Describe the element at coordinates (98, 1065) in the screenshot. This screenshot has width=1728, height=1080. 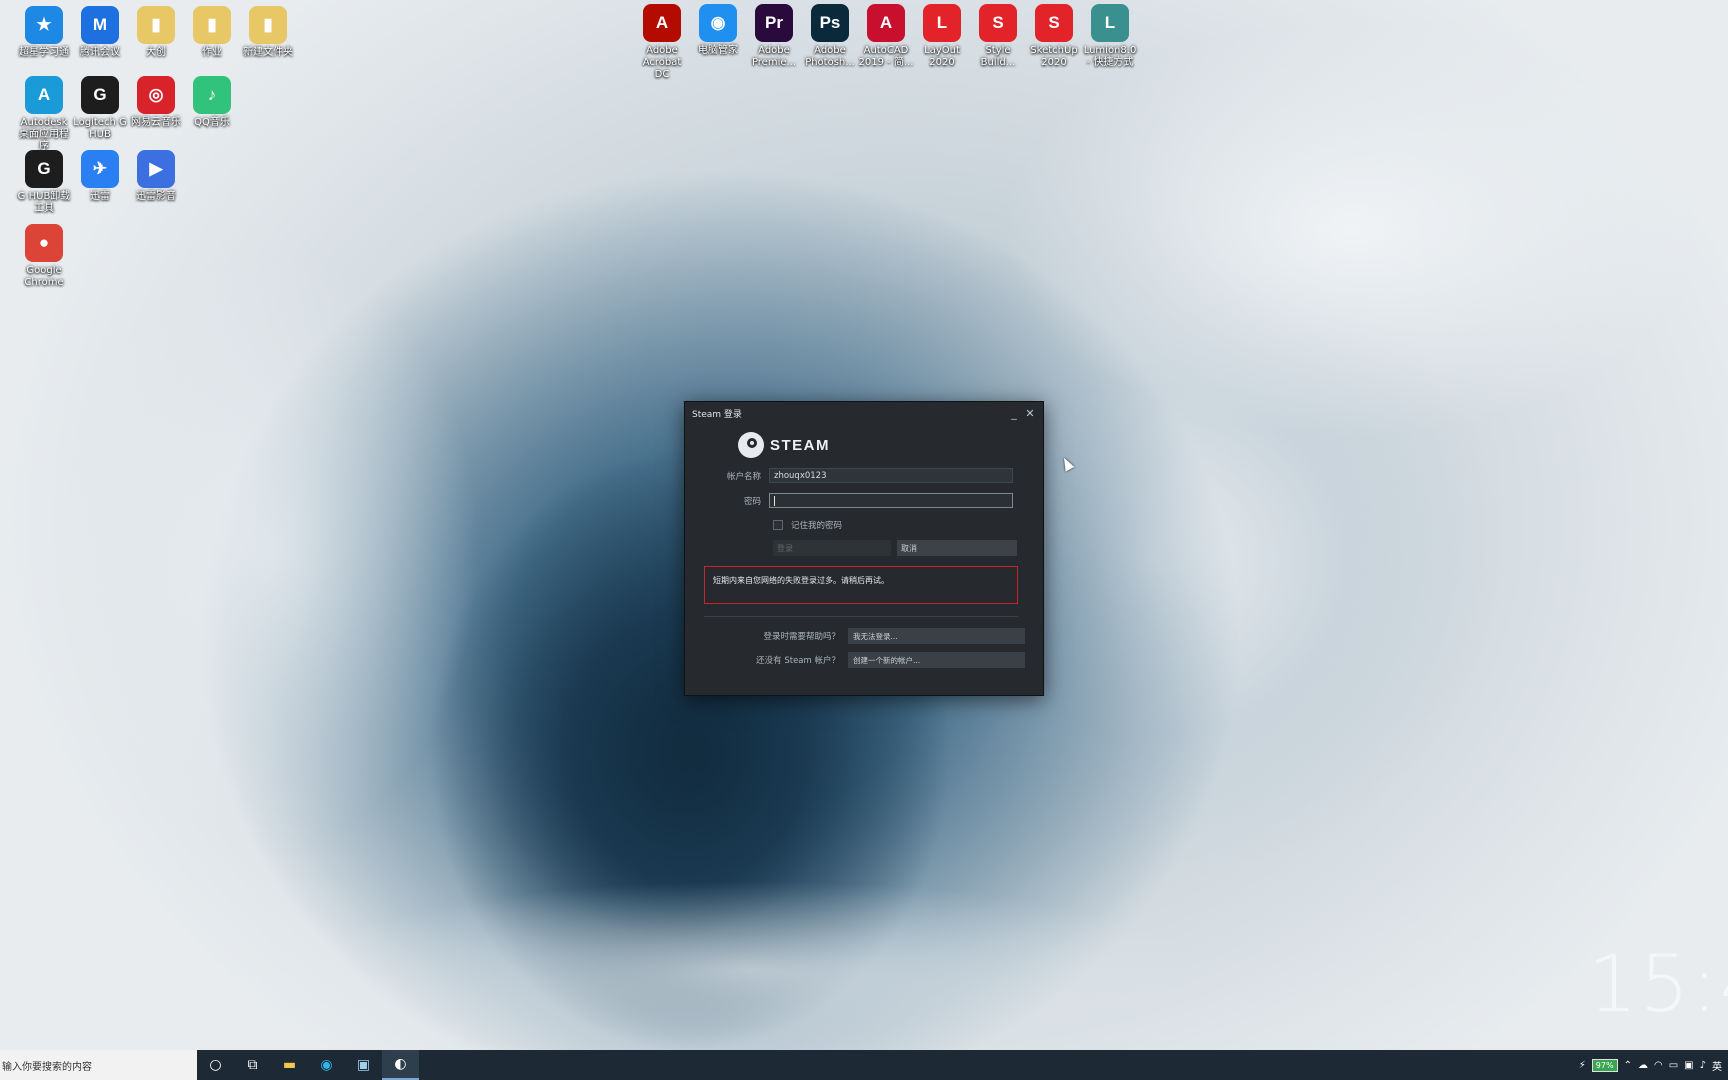
I see `taskbar-search-input: 输入你要搜索的内容` at that location.